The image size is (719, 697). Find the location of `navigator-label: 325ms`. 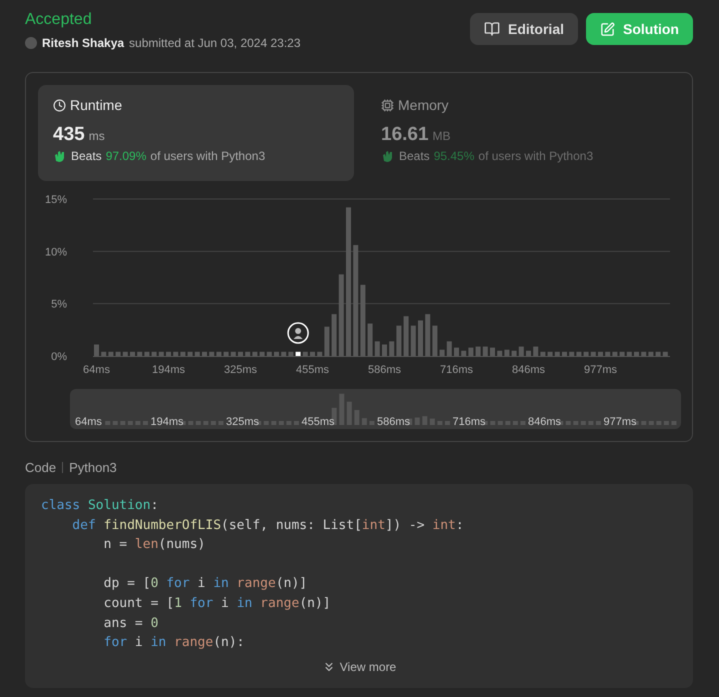

navigator-label: 325ms is located at coordinates (243, 422).